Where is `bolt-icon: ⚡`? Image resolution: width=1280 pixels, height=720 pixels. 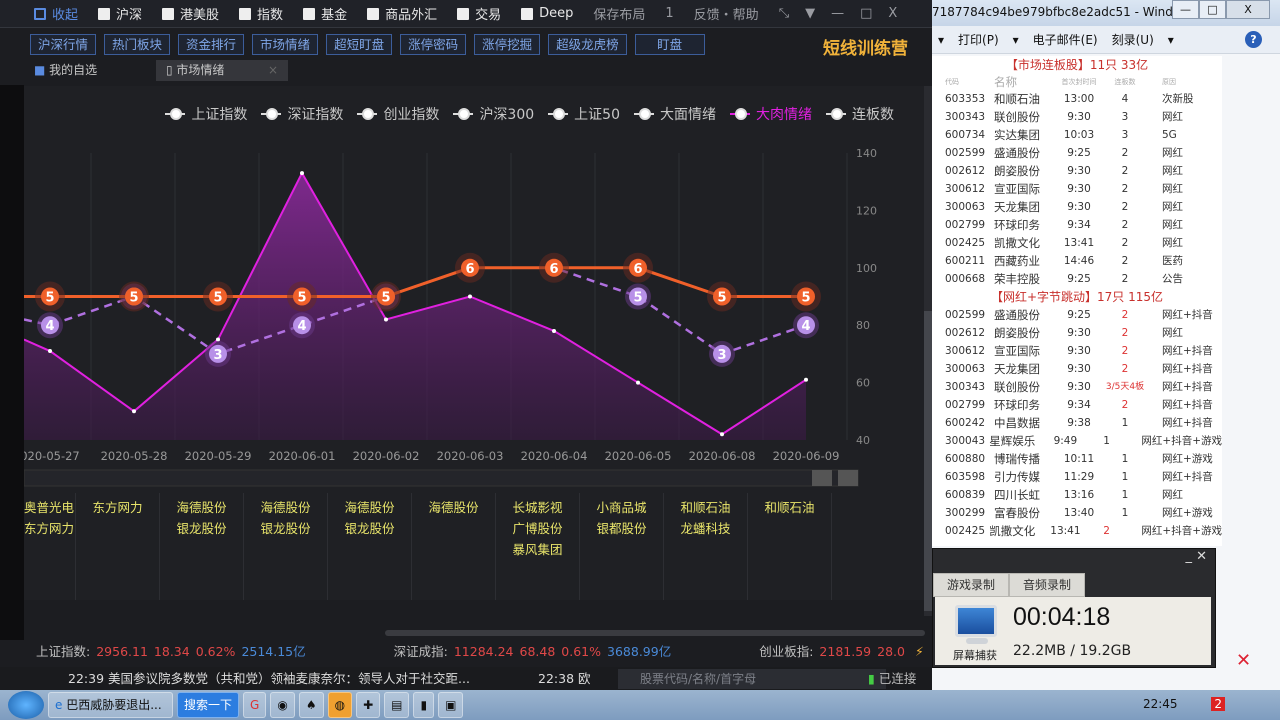 bolt-icon: ⚡ is located at coordinates (919, 651).